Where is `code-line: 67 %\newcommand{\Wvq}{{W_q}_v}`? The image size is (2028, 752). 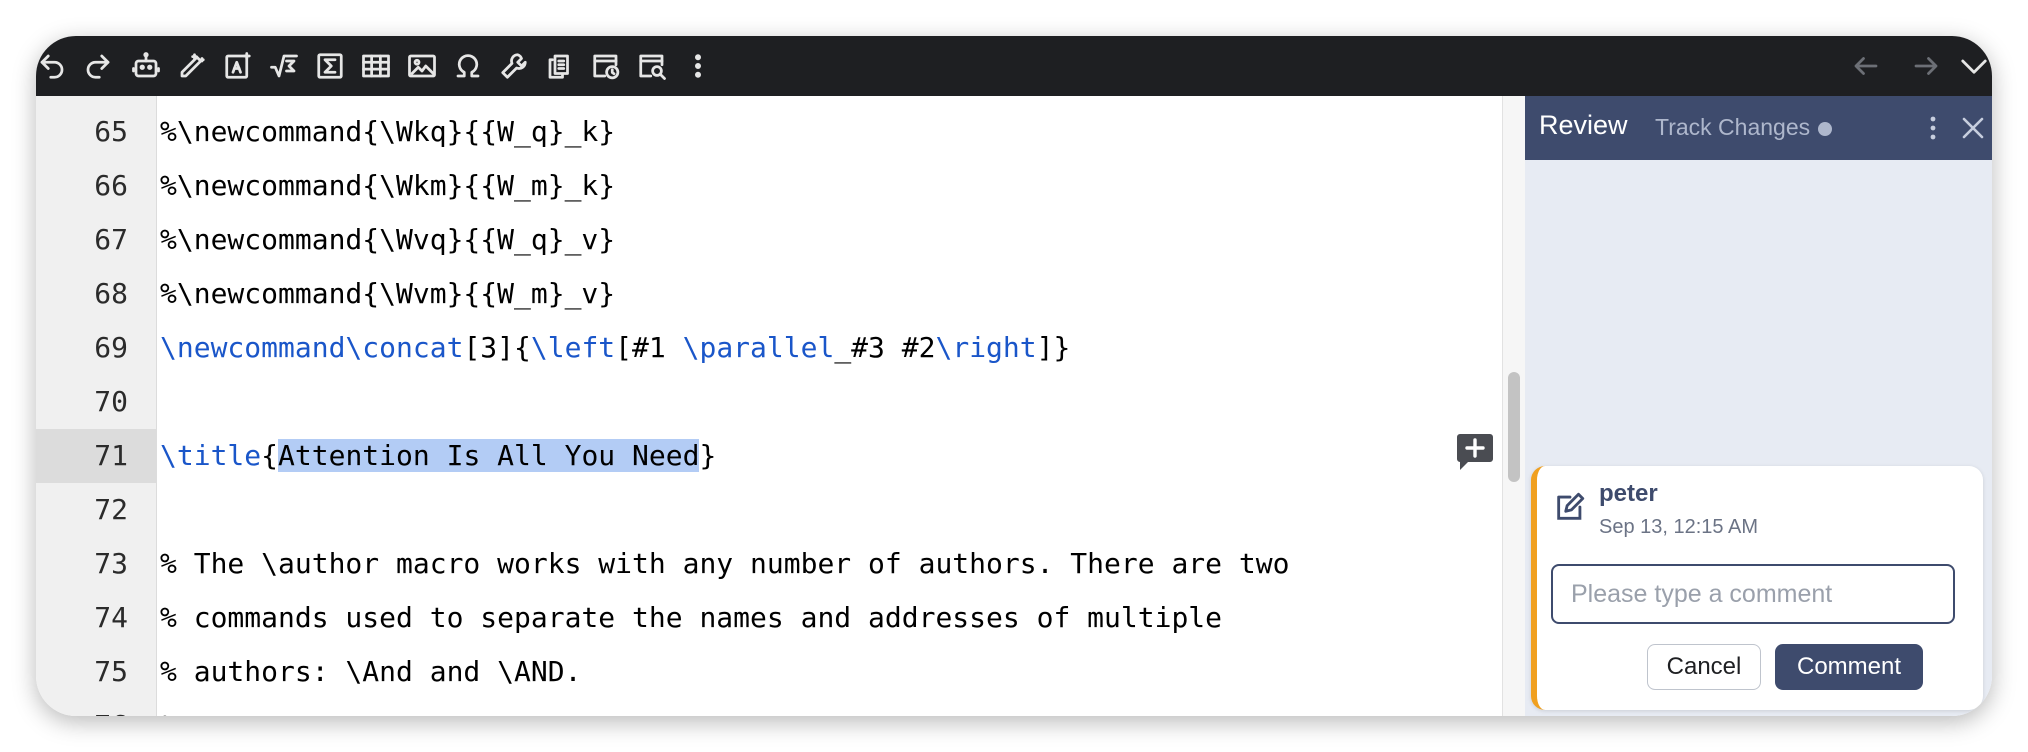
code-line: 67 %\newcommand{\Wvq}{{W_q}_v} is located at coordinates (769, 240).